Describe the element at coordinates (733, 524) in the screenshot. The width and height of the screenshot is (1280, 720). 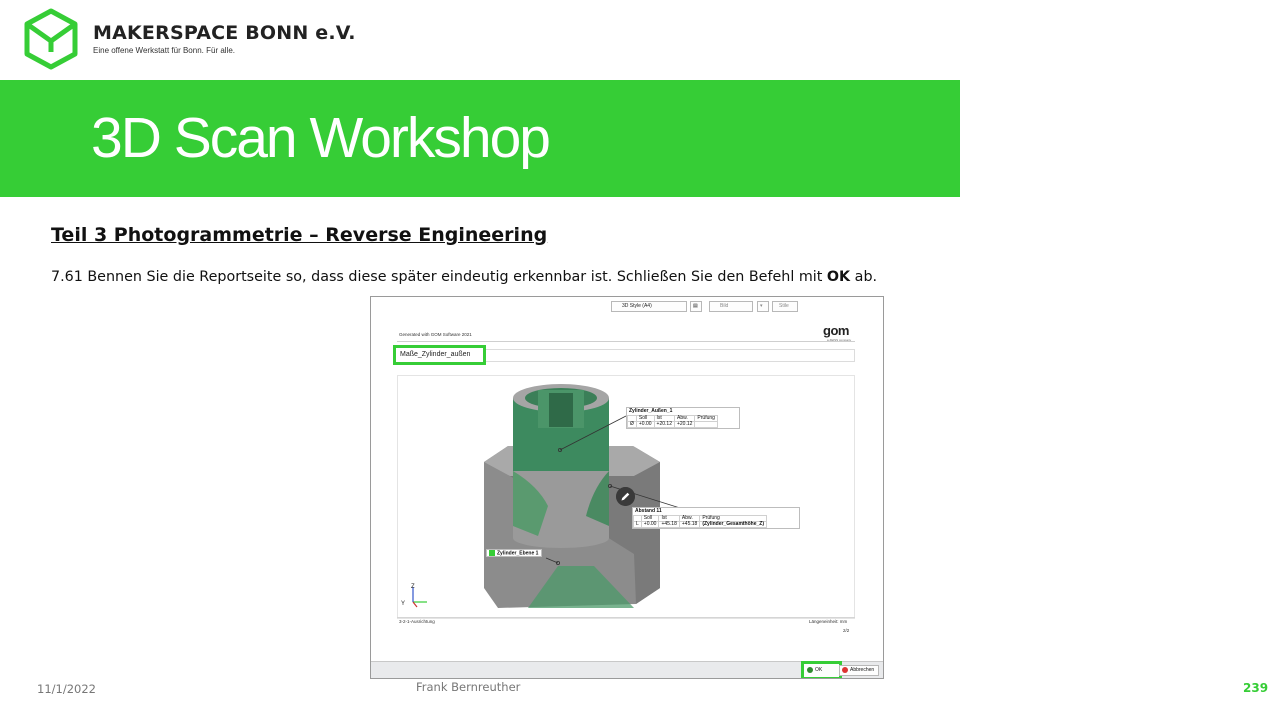
I see `abst-cell: (Zylinder_Gesamthöhe_Z)` at that location.